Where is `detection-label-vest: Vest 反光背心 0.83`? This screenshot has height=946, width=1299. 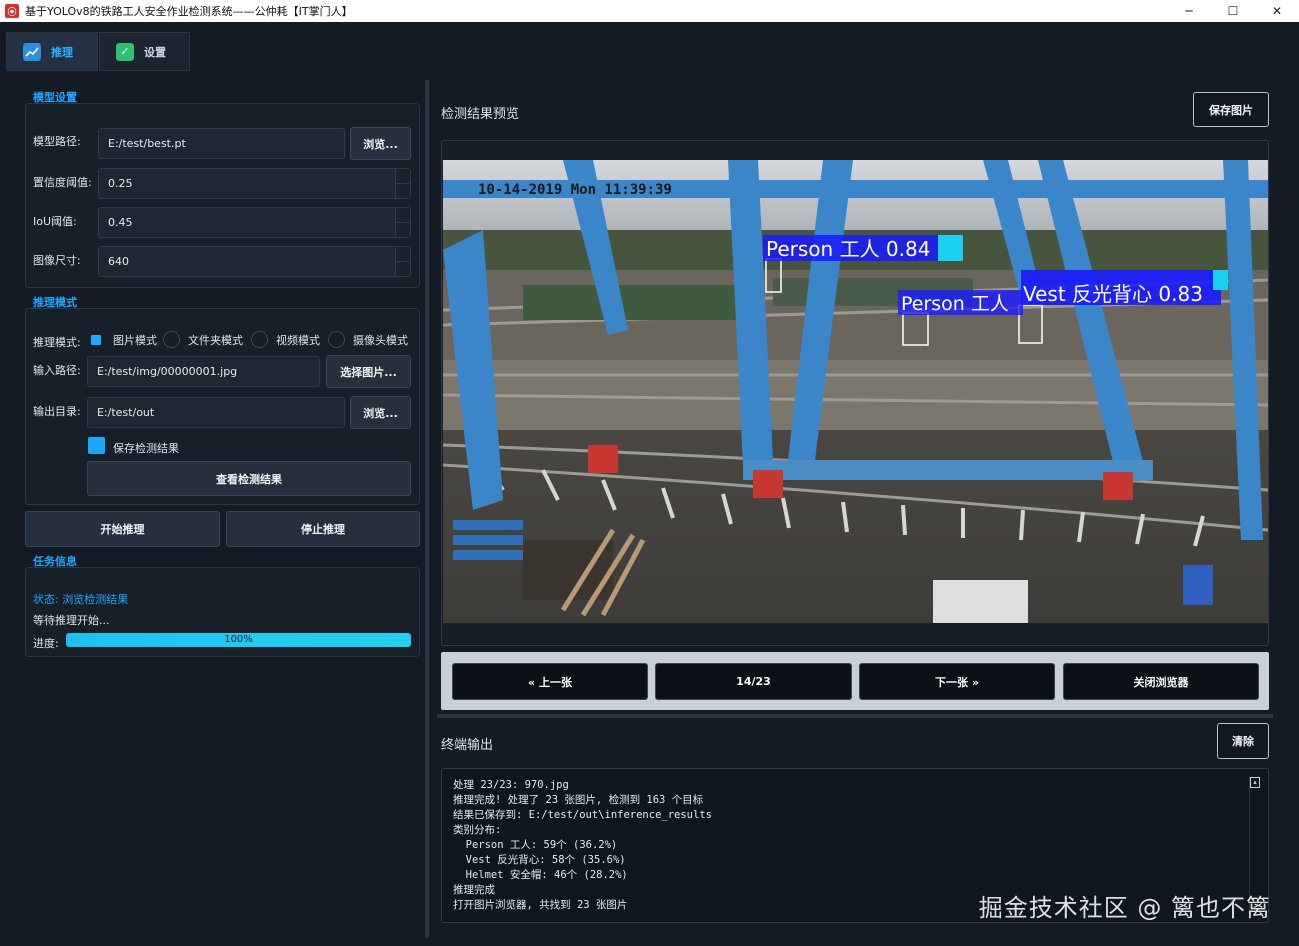
detection-label-vest: Vest 反光背心 0.83 is located at coordinates (1113, 294).